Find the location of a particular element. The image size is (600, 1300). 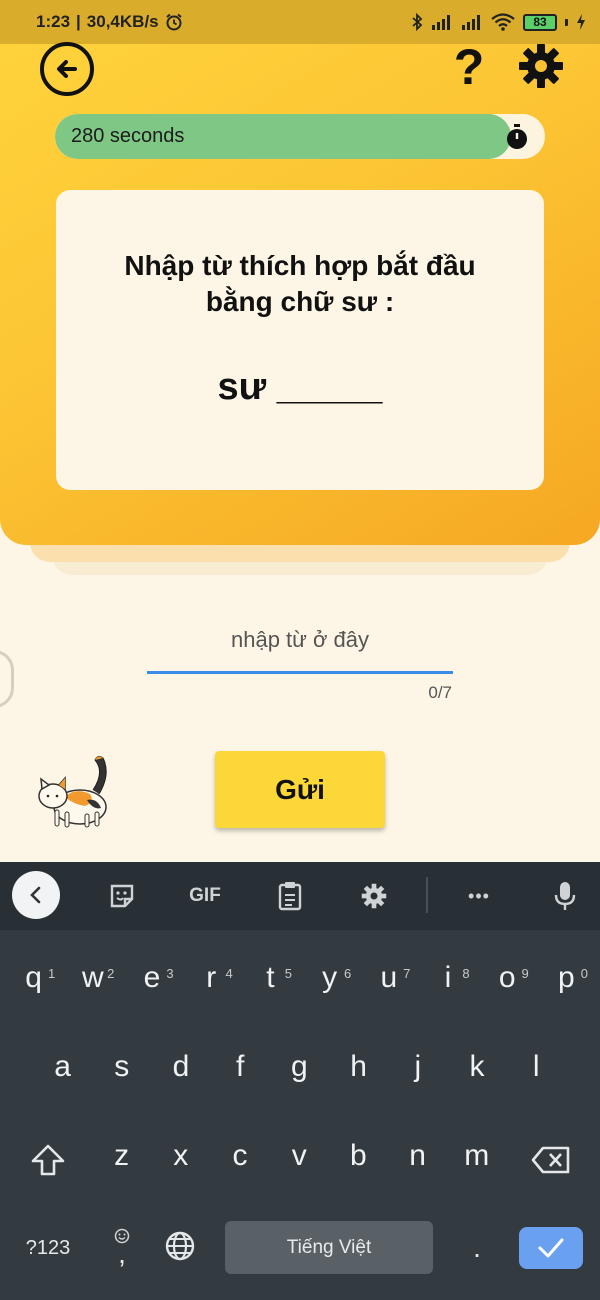

backspace-key is located at coordinates (551, 1160).